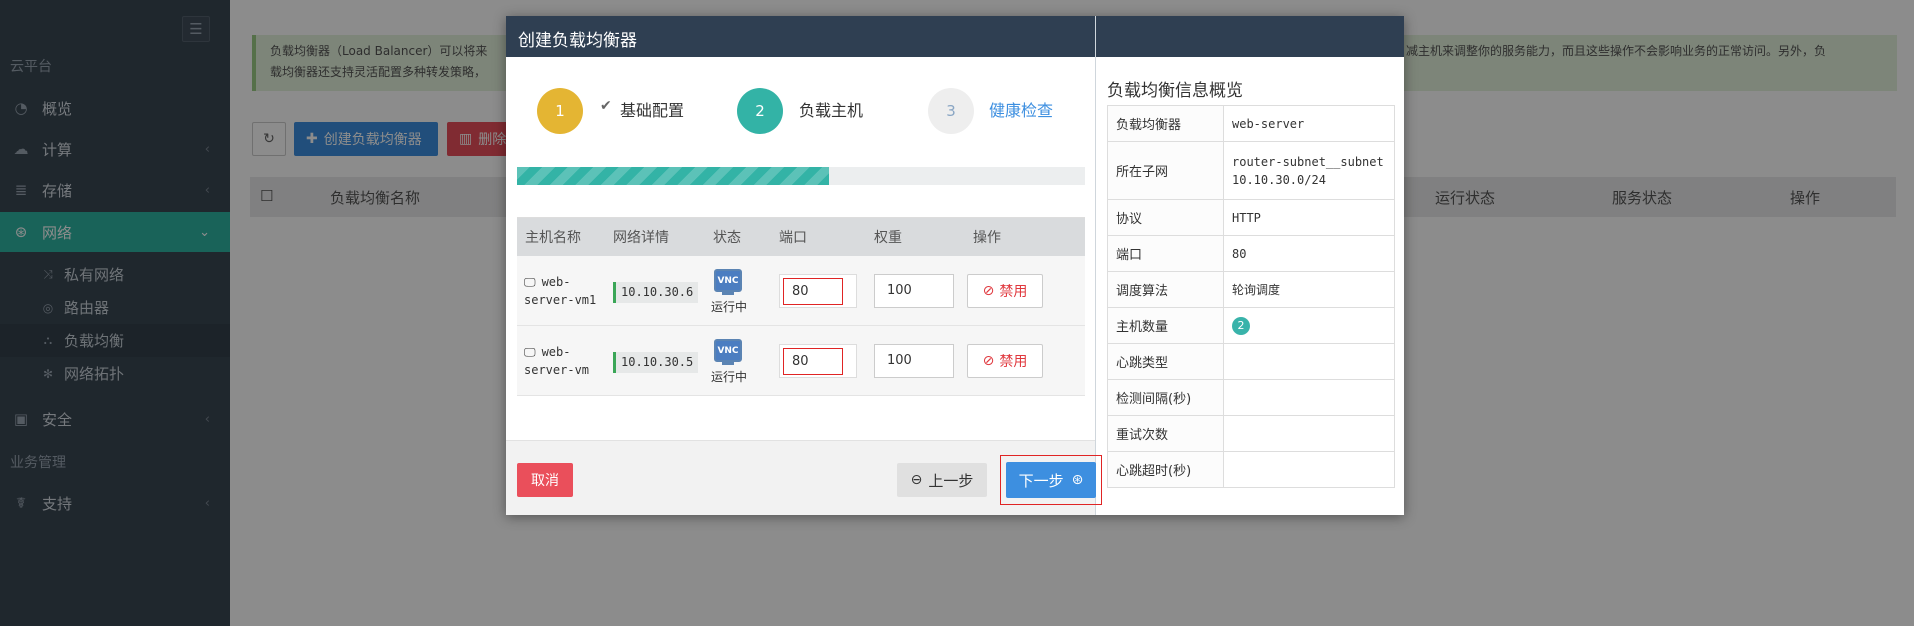 The image size is (1914, 626). What do you see at coordinates (560, 291) in the screenshot?
I see `host-name: 🖵 web- server-vm1` at bounding box center [560, 291].